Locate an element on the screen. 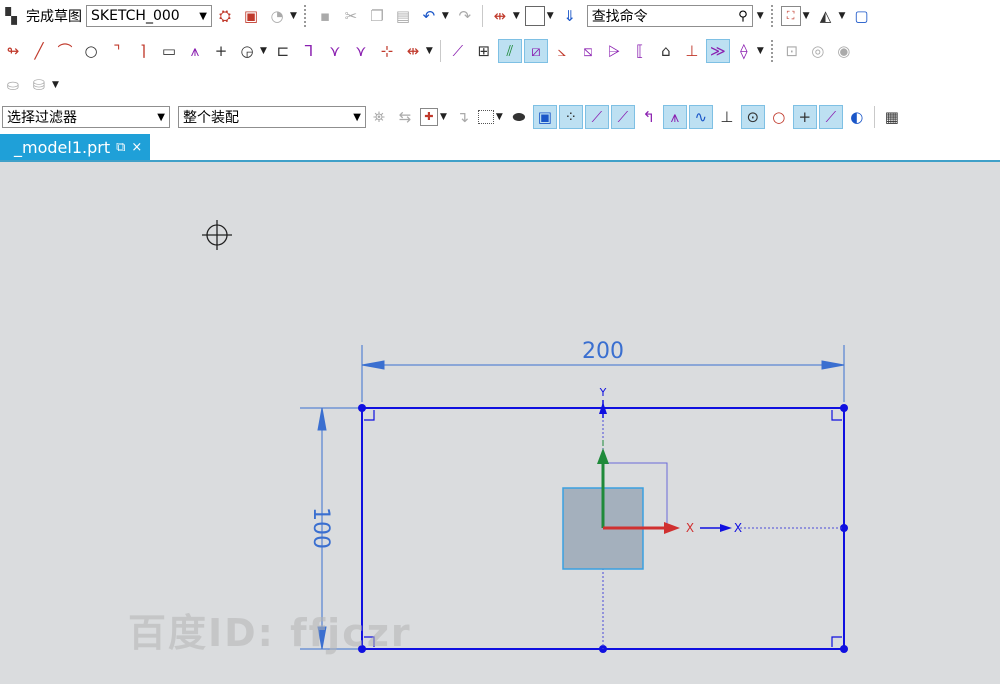 This screenshot has width=1000, height=684. window-icon is located at coordinates (534, 16).